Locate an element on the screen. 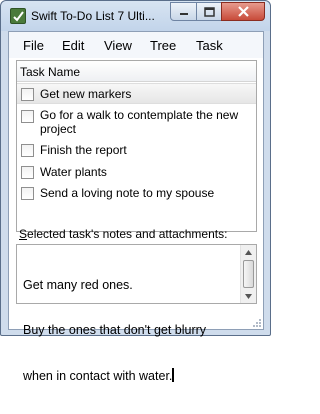  task-row: Get new markers is located at coordinates (136, 93).